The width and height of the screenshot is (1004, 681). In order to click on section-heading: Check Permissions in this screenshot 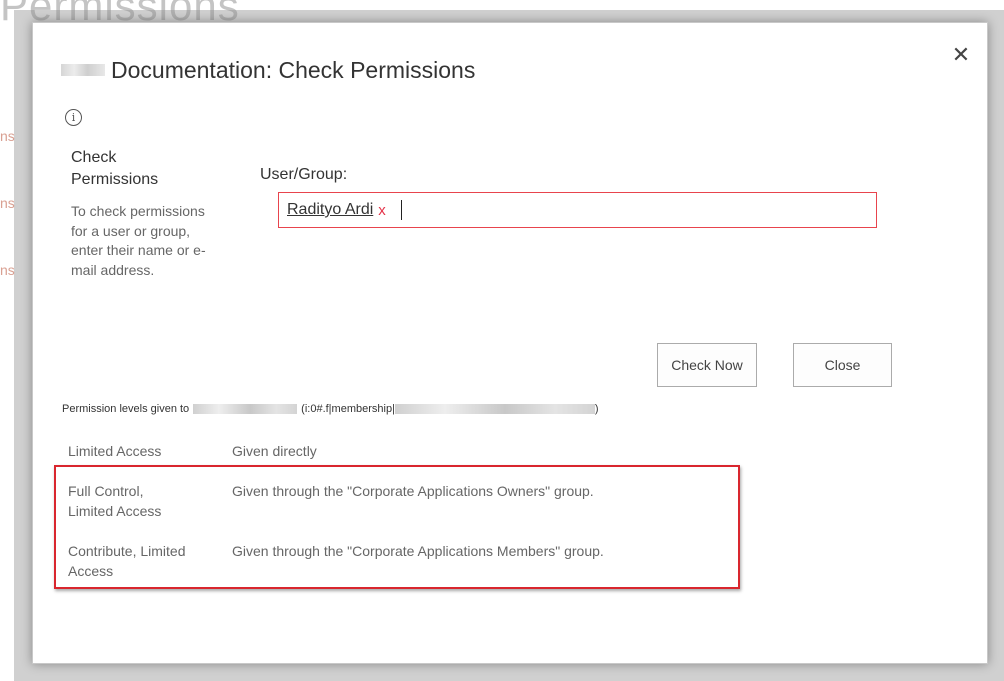, I will do `click(115, 168)`.